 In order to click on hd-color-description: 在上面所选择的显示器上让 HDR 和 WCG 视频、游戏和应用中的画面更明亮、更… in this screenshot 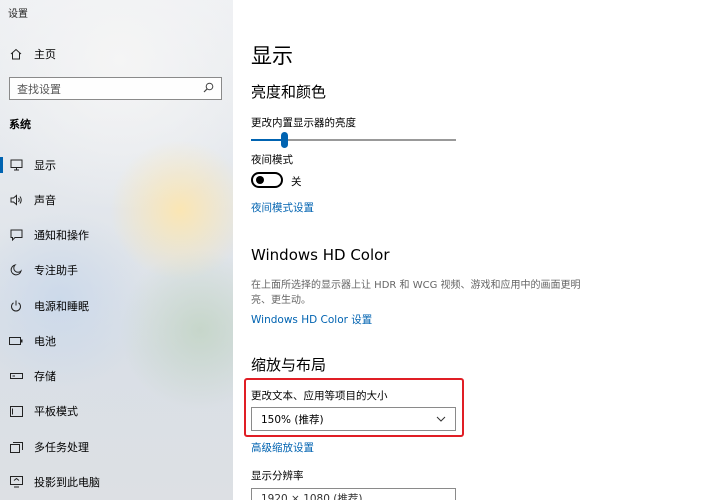, I will do `click(416, 293)`.